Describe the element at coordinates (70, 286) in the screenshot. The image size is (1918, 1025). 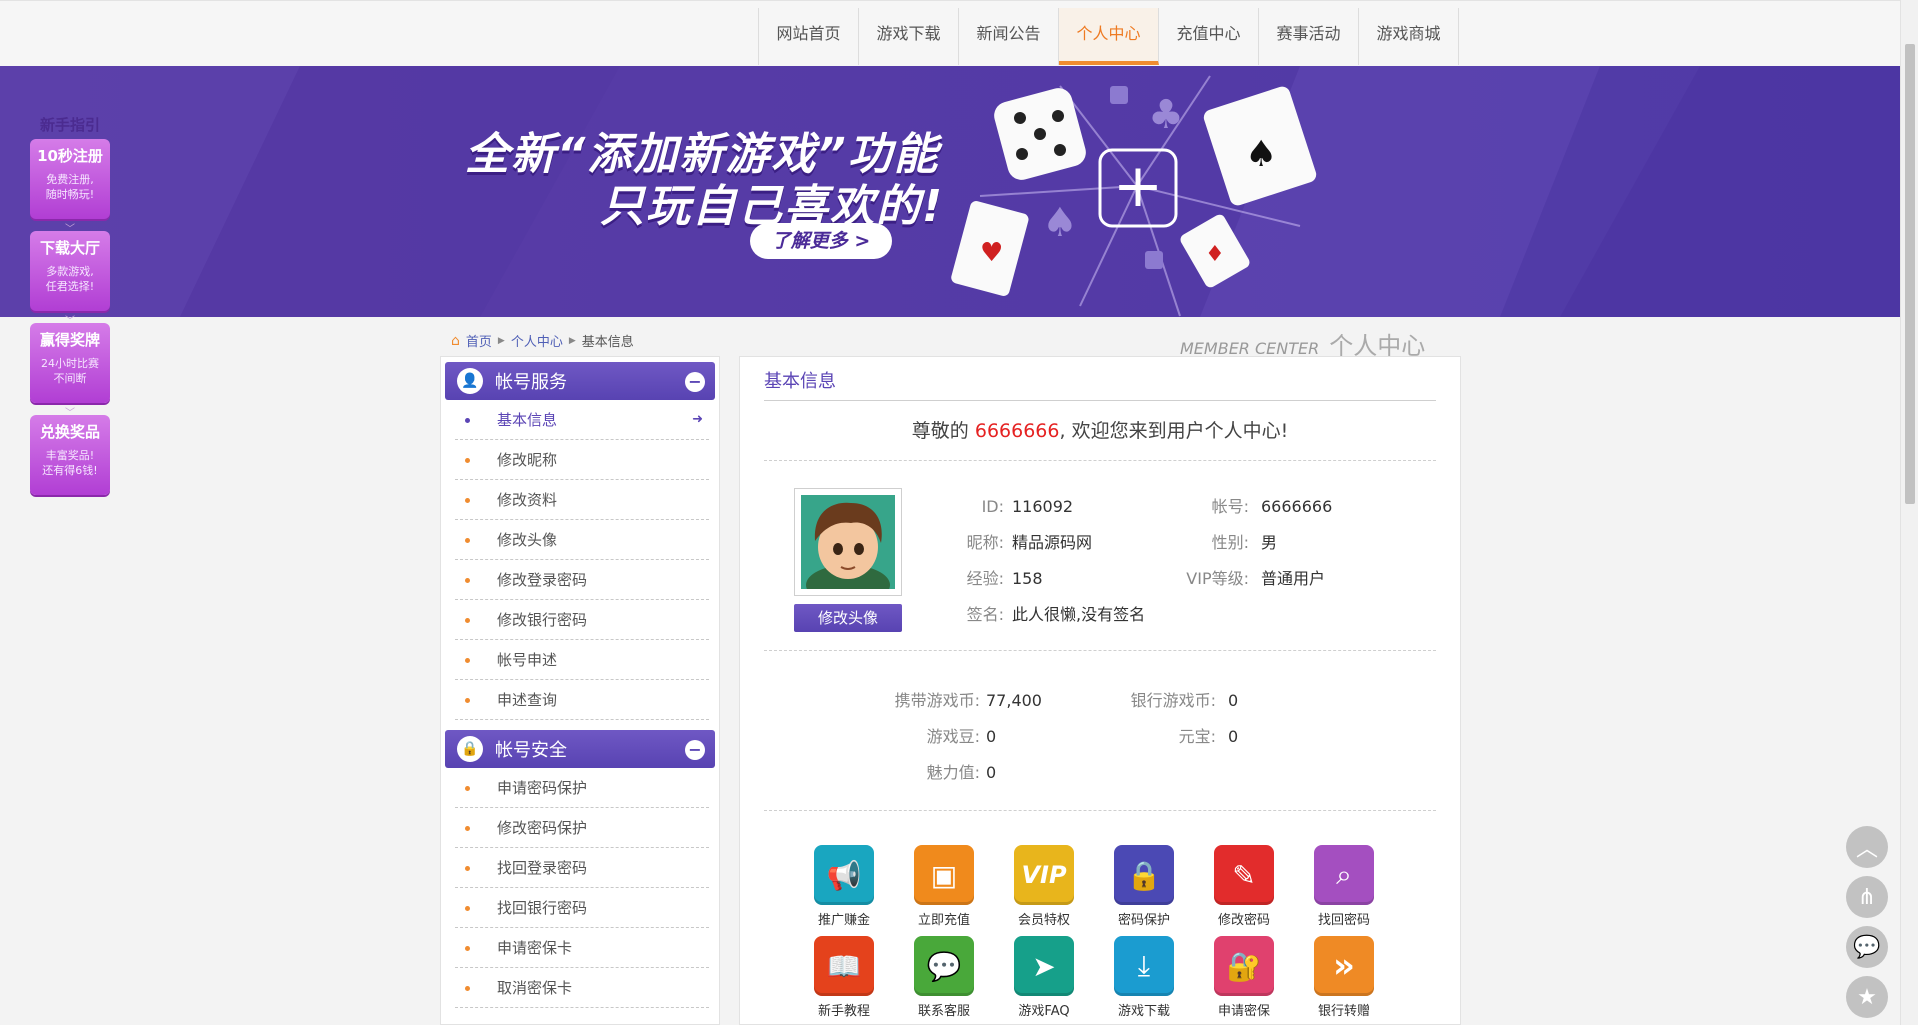
I see `guide-card-desc: 任君选择!` at that location.